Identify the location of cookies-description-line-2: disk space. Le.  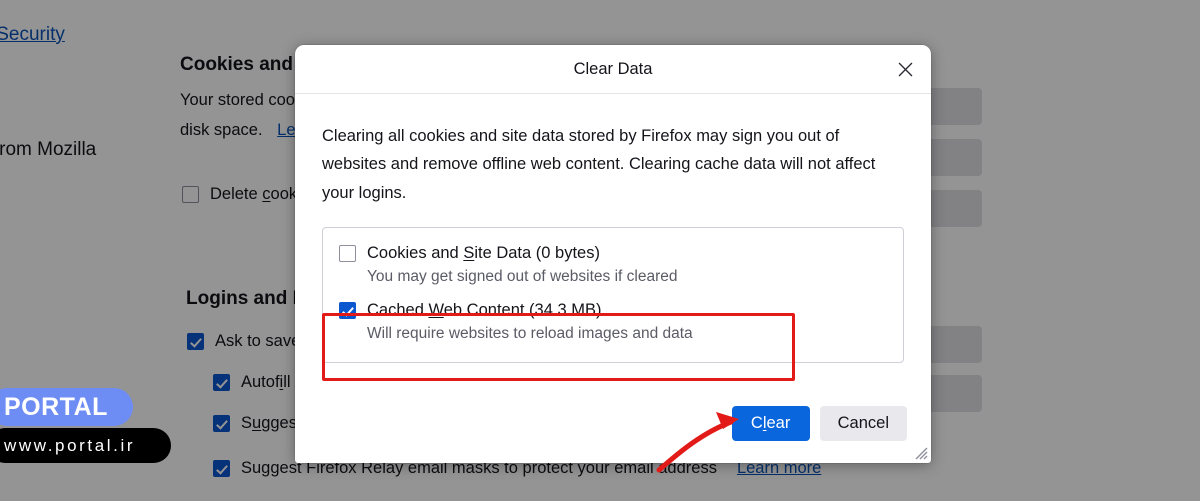
(238, 130).